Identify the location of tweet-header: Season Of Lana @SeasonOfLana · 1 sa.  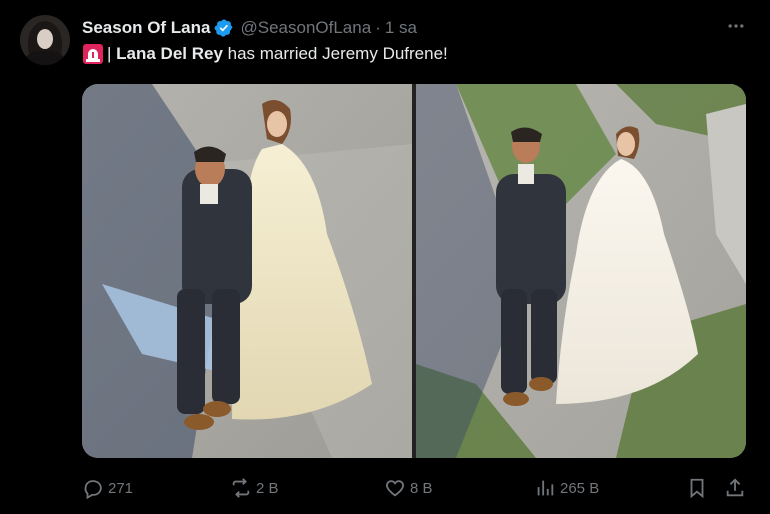
(249, 28).